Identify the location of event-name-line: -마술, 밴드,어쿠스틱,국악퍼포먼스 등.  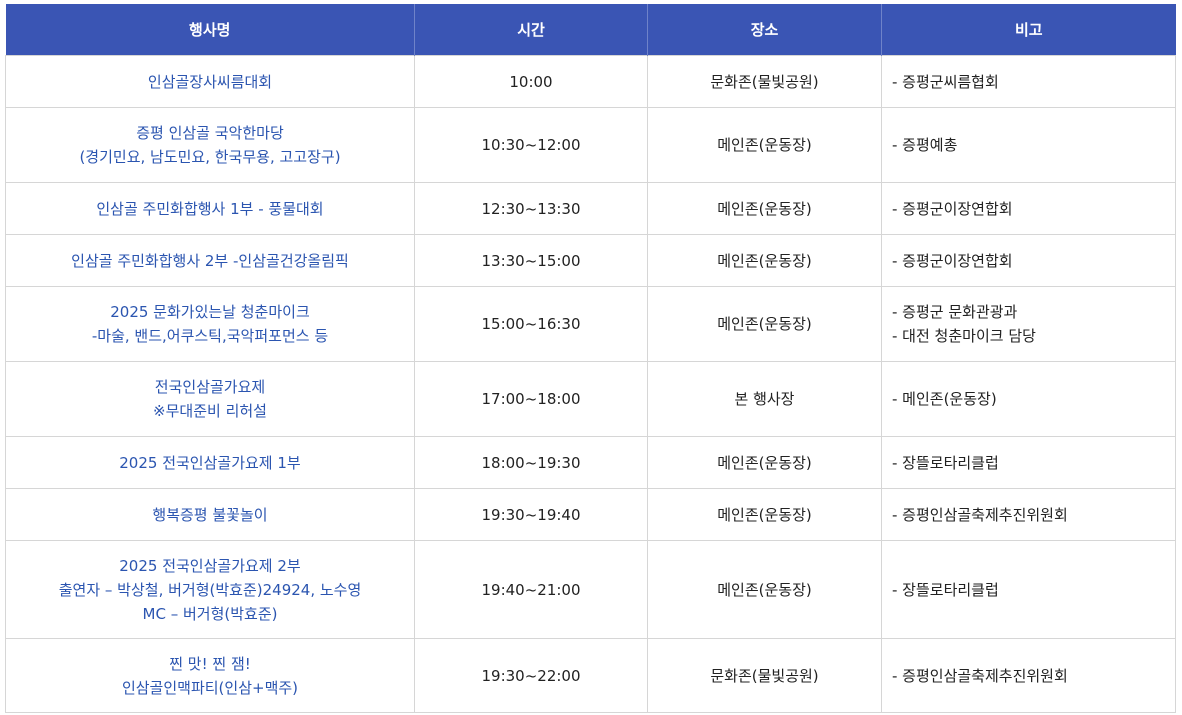
(210, 336).